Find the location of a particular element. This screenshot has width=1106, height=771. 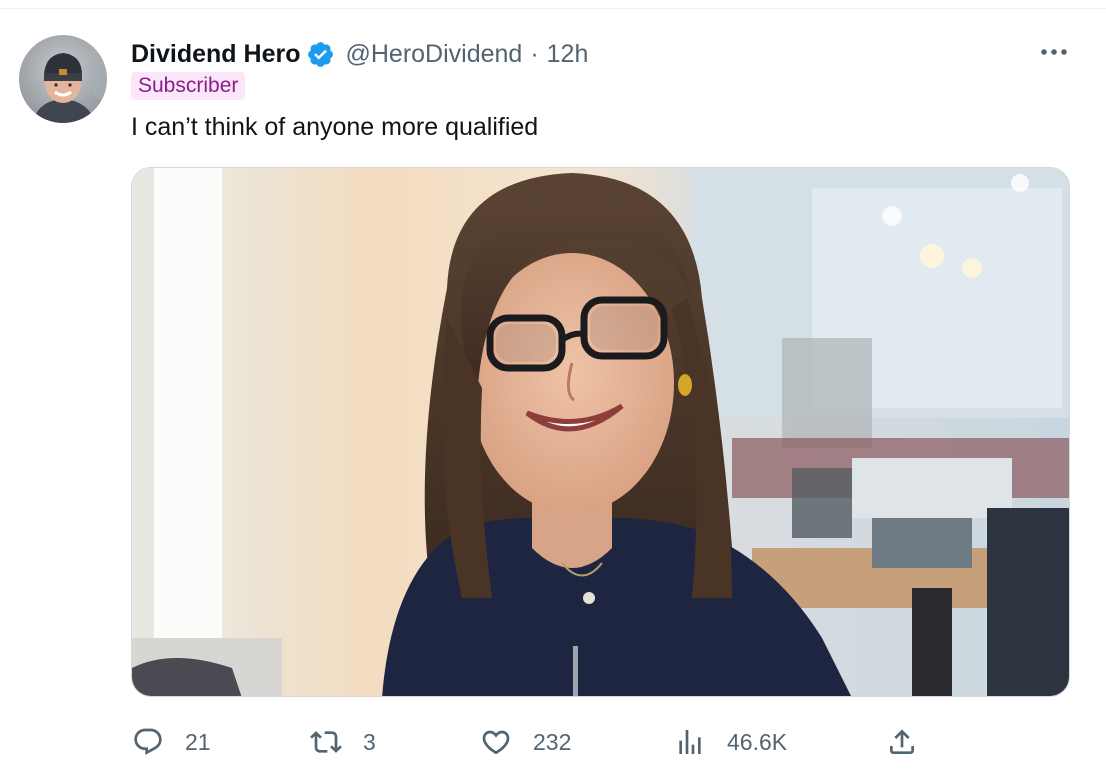

display-name: Dividend Hero is located at coordinates (215, 54).